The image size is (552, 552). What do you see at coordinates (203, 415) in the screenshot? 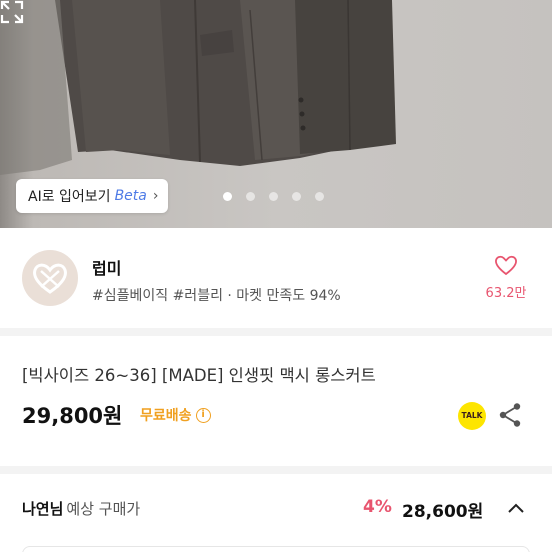
I see `info-icon: i` at bounding box center [203, 415].